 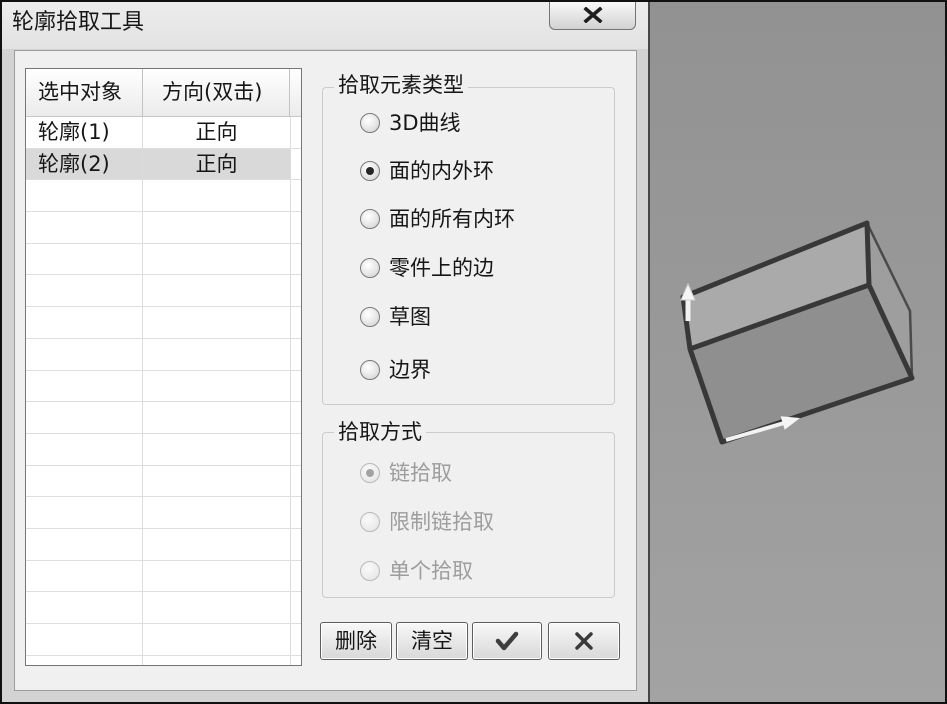 I want to click on table-header: 选中对象 方向(双击), so click(x=163, y=93).